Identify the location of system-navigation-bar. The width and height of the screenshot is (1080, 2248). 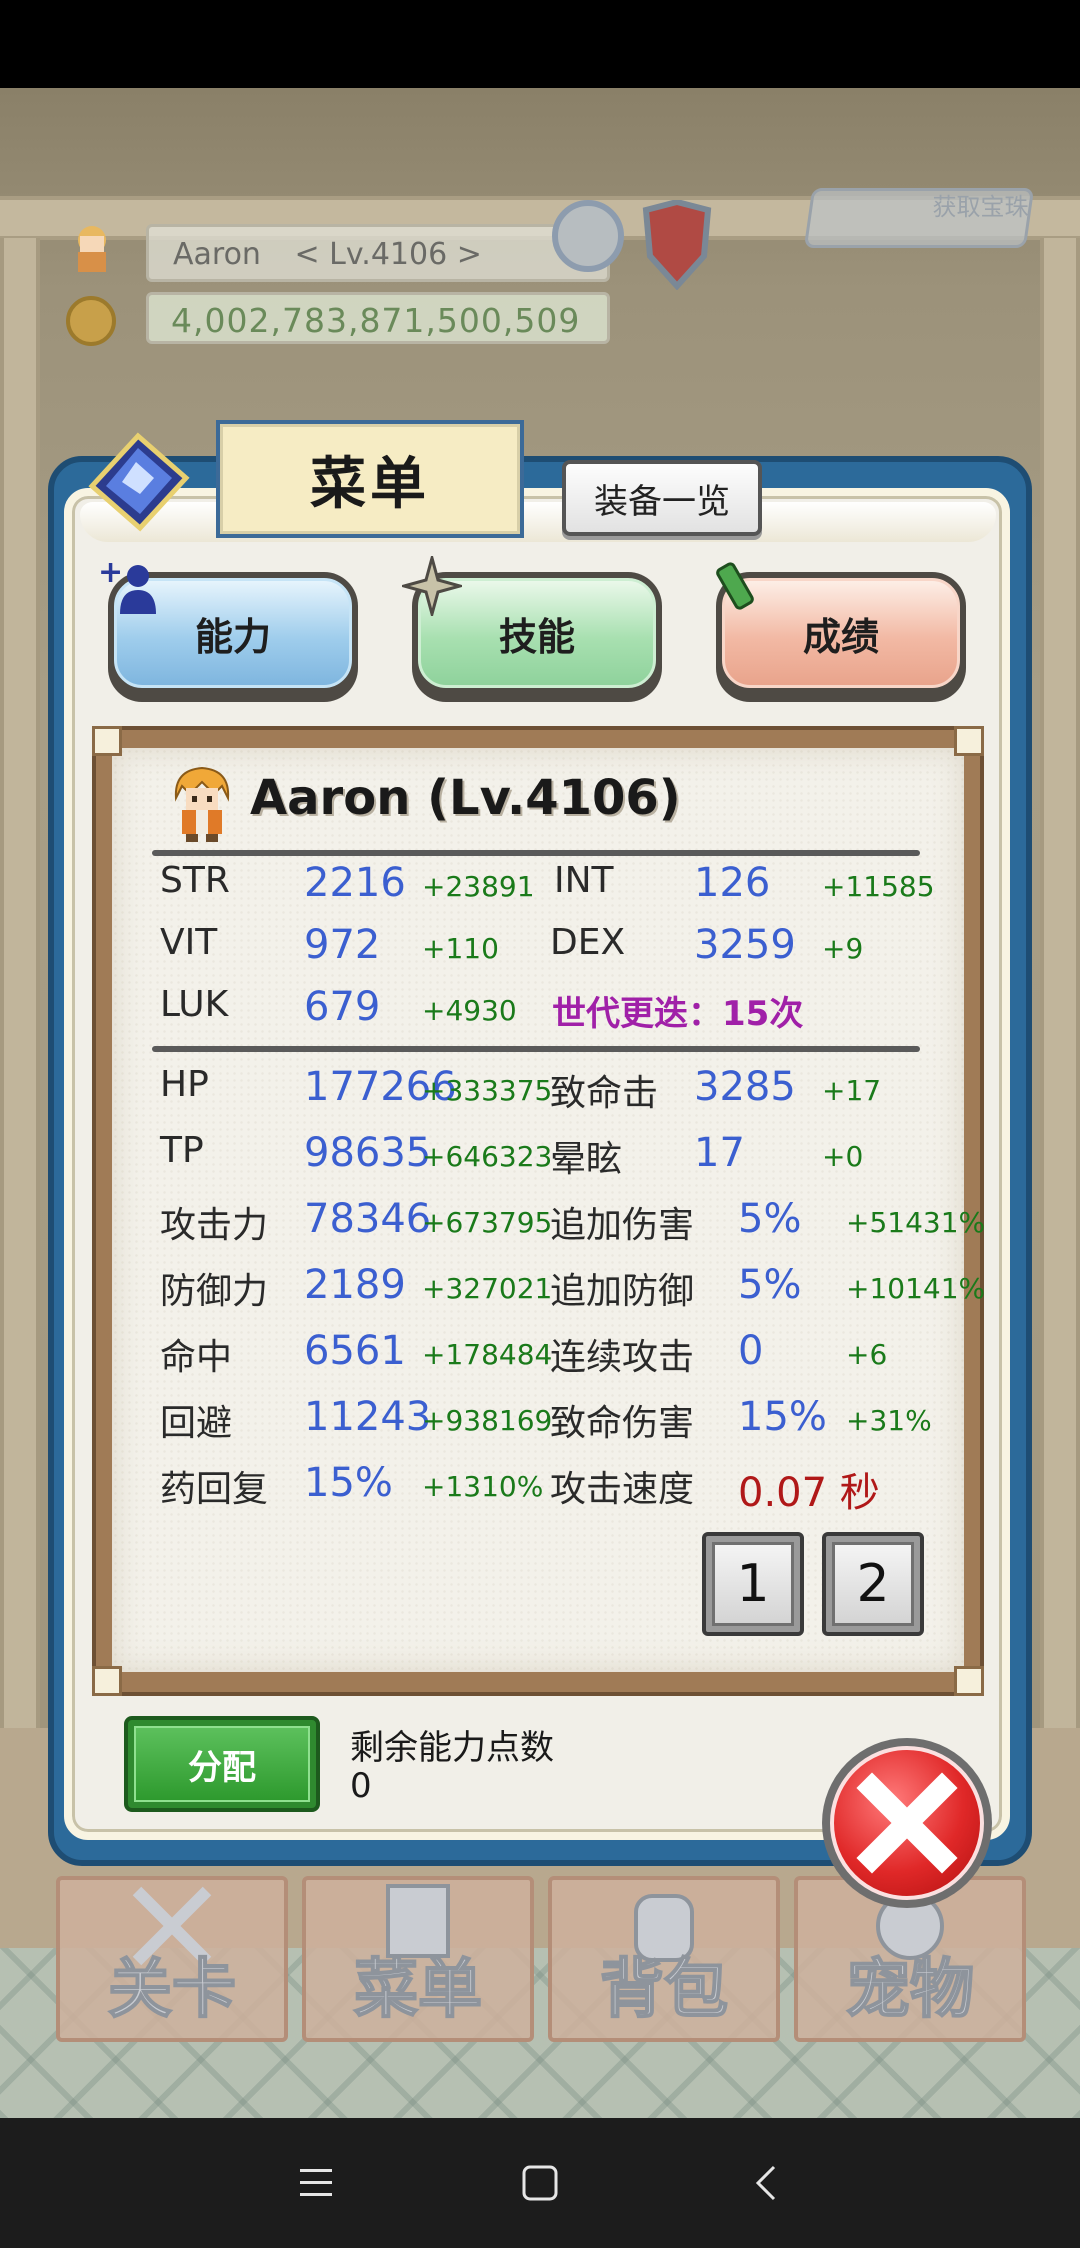
(540, 2183).